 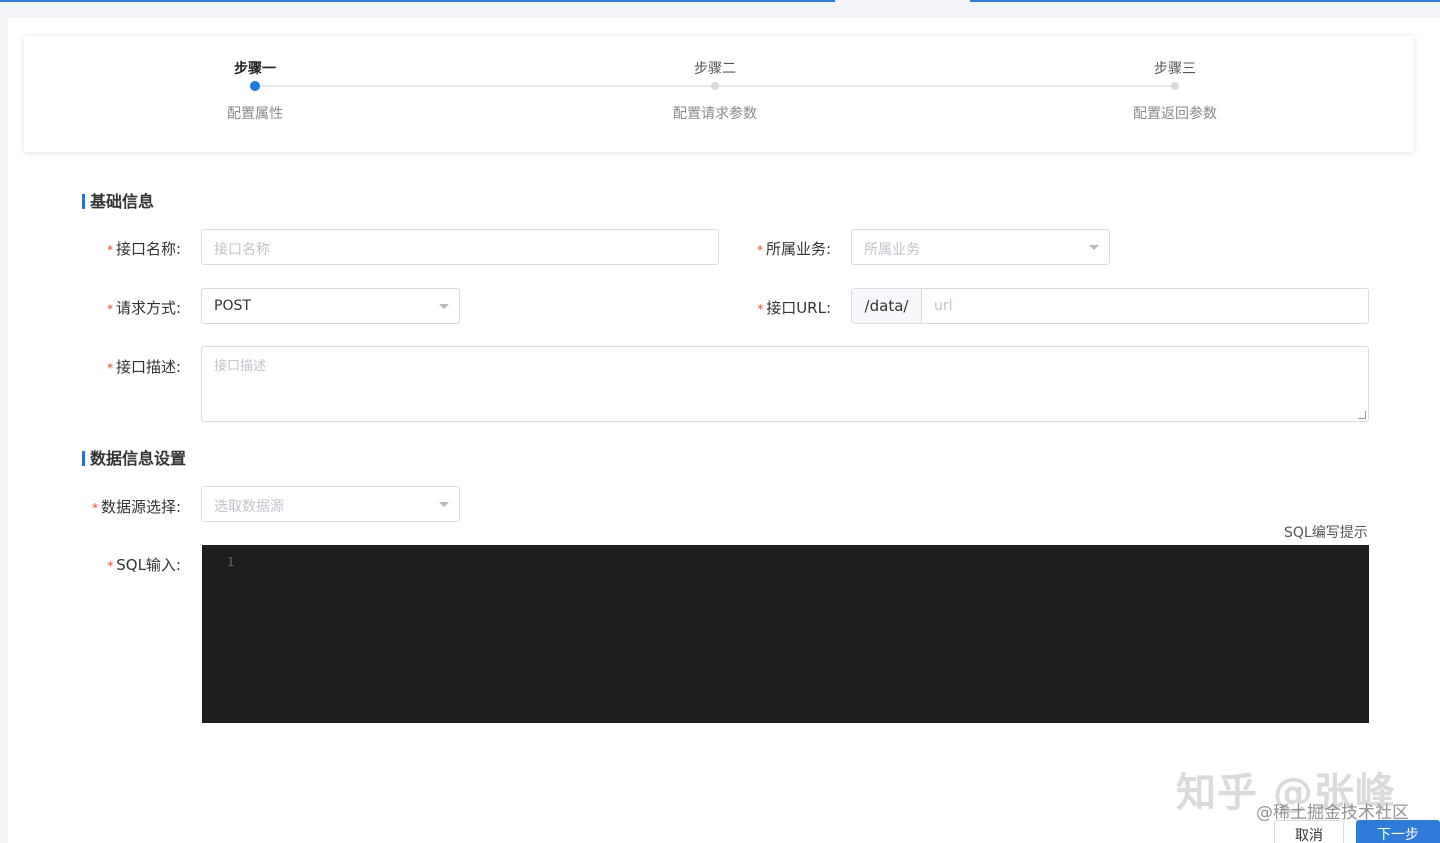 What do you see at coordinates (785, 384) in the screenshot?
I see `desc-textarea: 接口描述` at bounding box center [785, 384].